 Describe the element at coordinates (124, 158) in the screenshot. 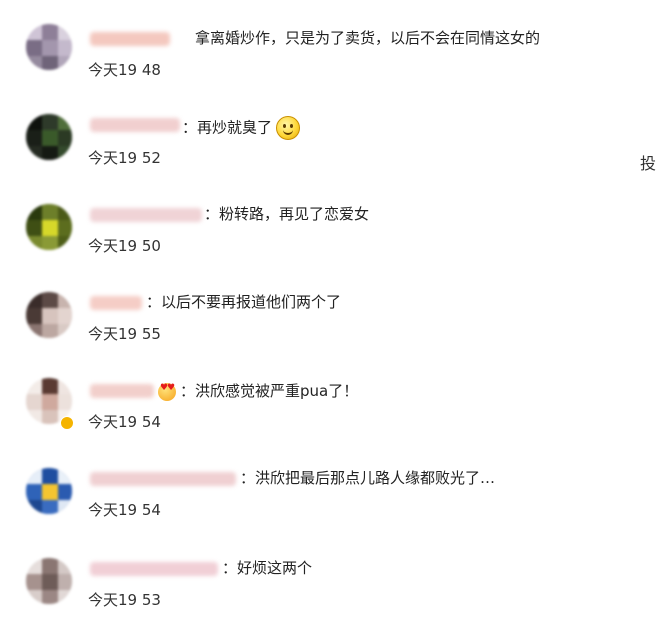

I see `comment-time: 今天19 52` at that location.